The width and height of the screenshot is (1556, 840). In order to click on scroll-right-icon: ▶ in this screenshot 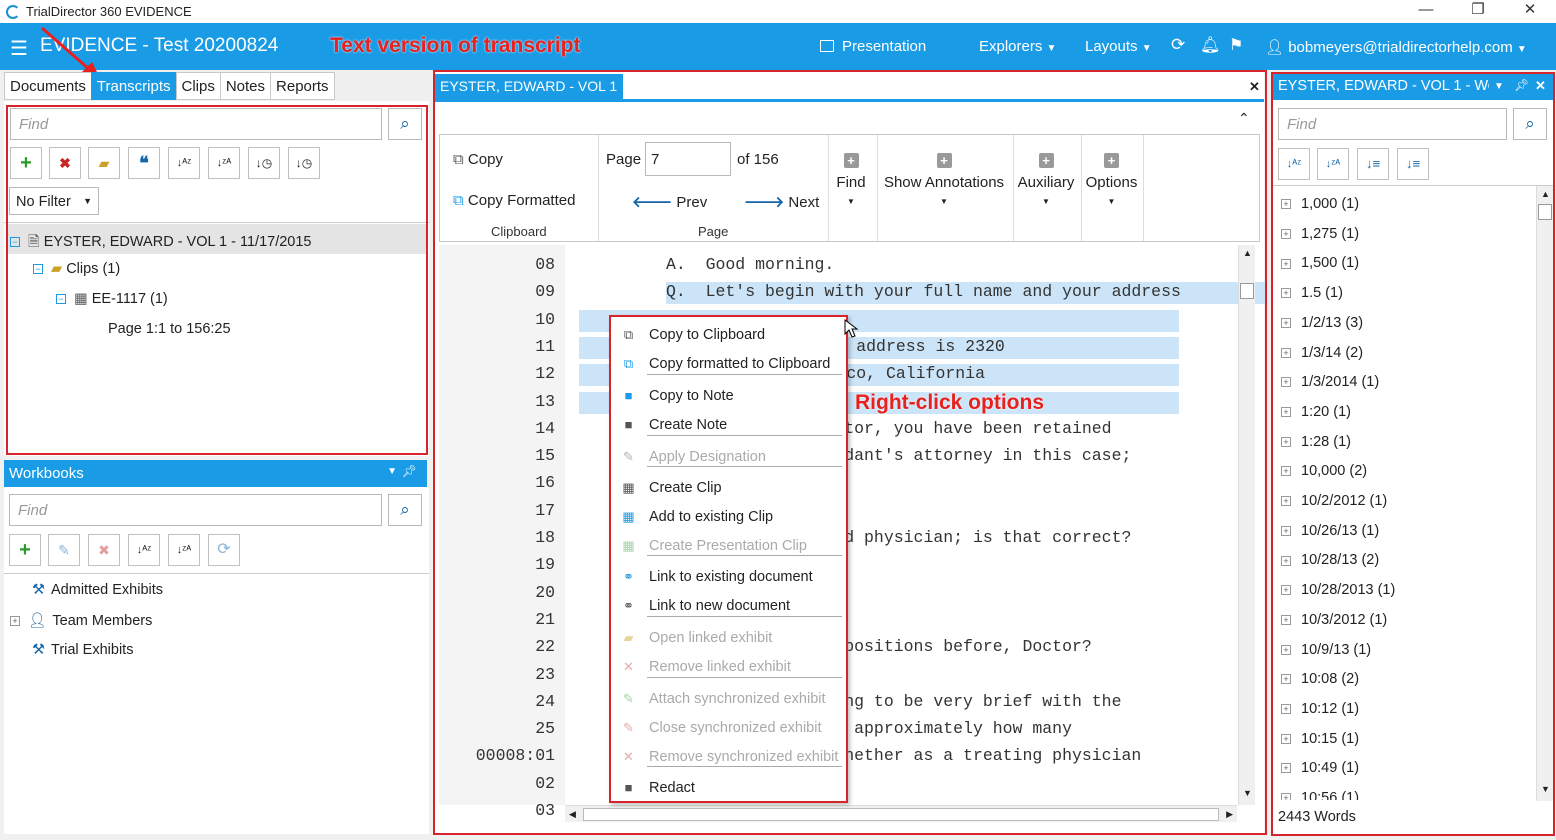, I will do `click(1229, 814)`.